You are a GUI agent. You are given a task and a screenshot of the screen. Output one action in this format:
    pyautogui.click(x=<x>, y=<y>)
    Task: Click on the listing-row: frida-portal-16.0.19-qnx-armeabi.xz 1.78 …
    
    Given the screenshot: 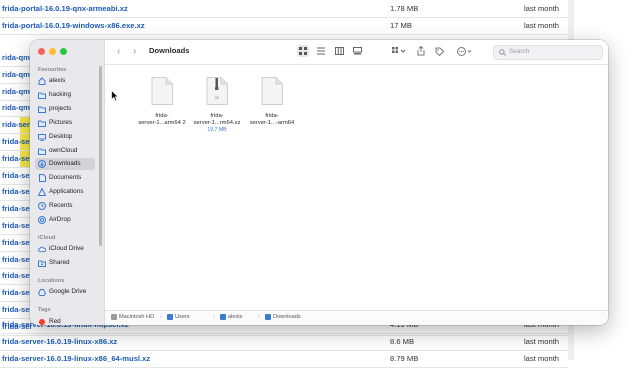 What is the action you would take?
    pyautogui.click(x=284, y=9)
    